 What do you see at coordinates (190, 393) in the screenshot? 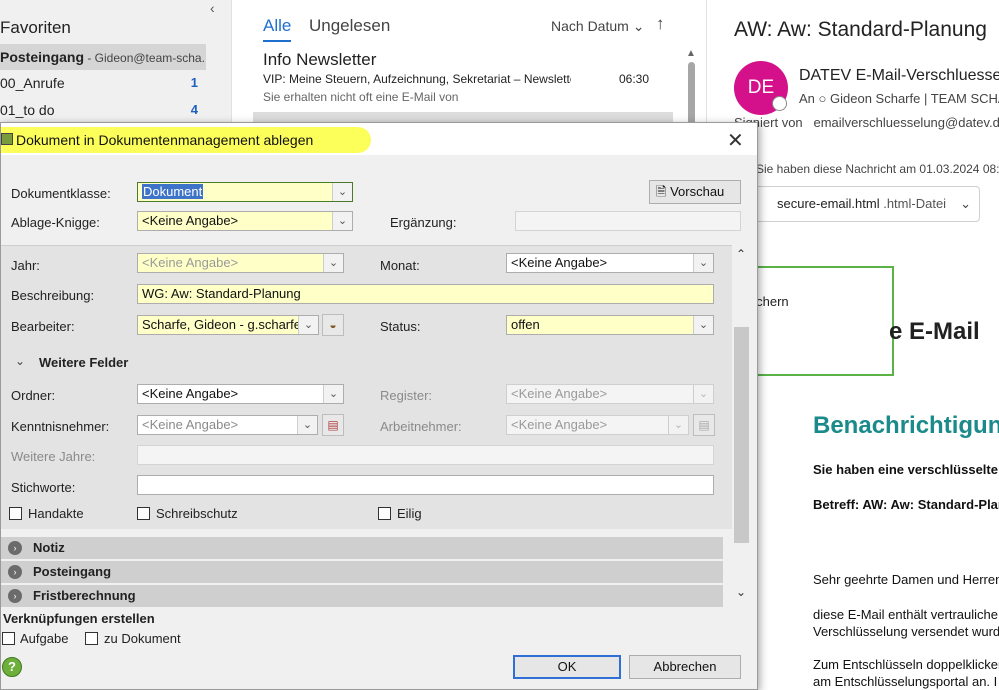
I see `ordner-value: <Keine Angabe>` at bounding box center [190, 393].